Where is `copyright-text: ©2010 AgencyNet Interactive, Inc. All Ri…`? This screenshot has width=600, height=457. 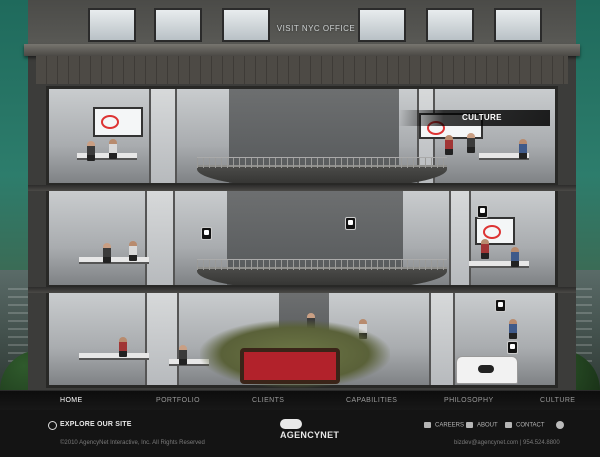
copyright-text: ©2010 AgencyNet Interactive, Inc. All Ri… is located at coordinates (132, 443).